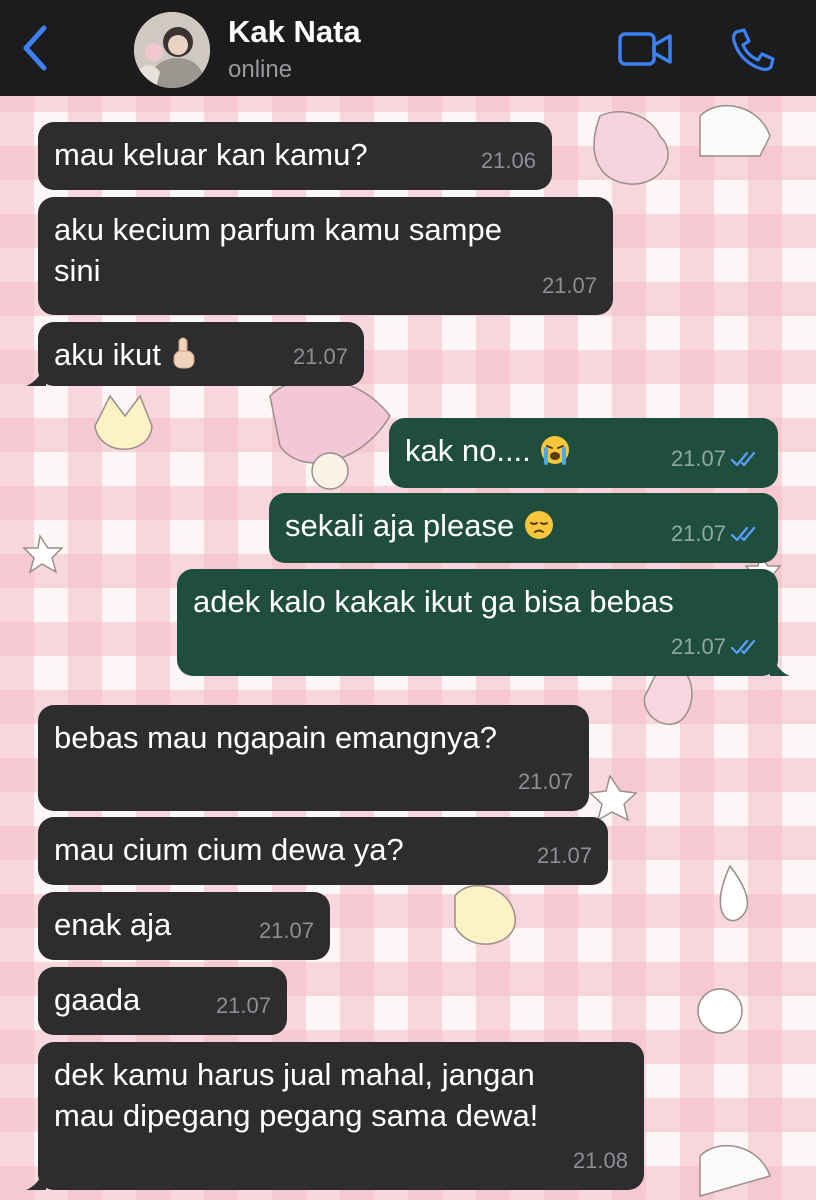 Image resolution: width=816 pixels, height=1200 pixels. I want to click on message-text: aku kecium parfum kamu sampe, so click(278, 229).